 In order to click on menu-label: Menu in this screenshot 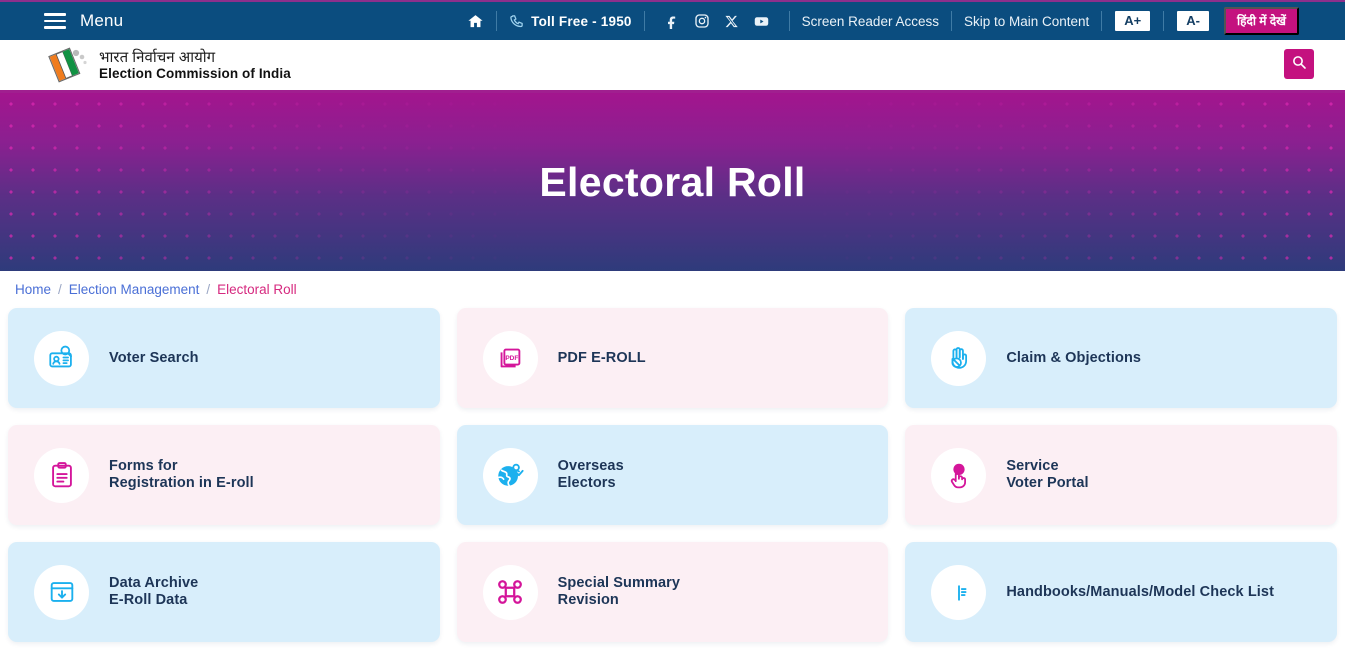, I will do `click(102, 20)`.